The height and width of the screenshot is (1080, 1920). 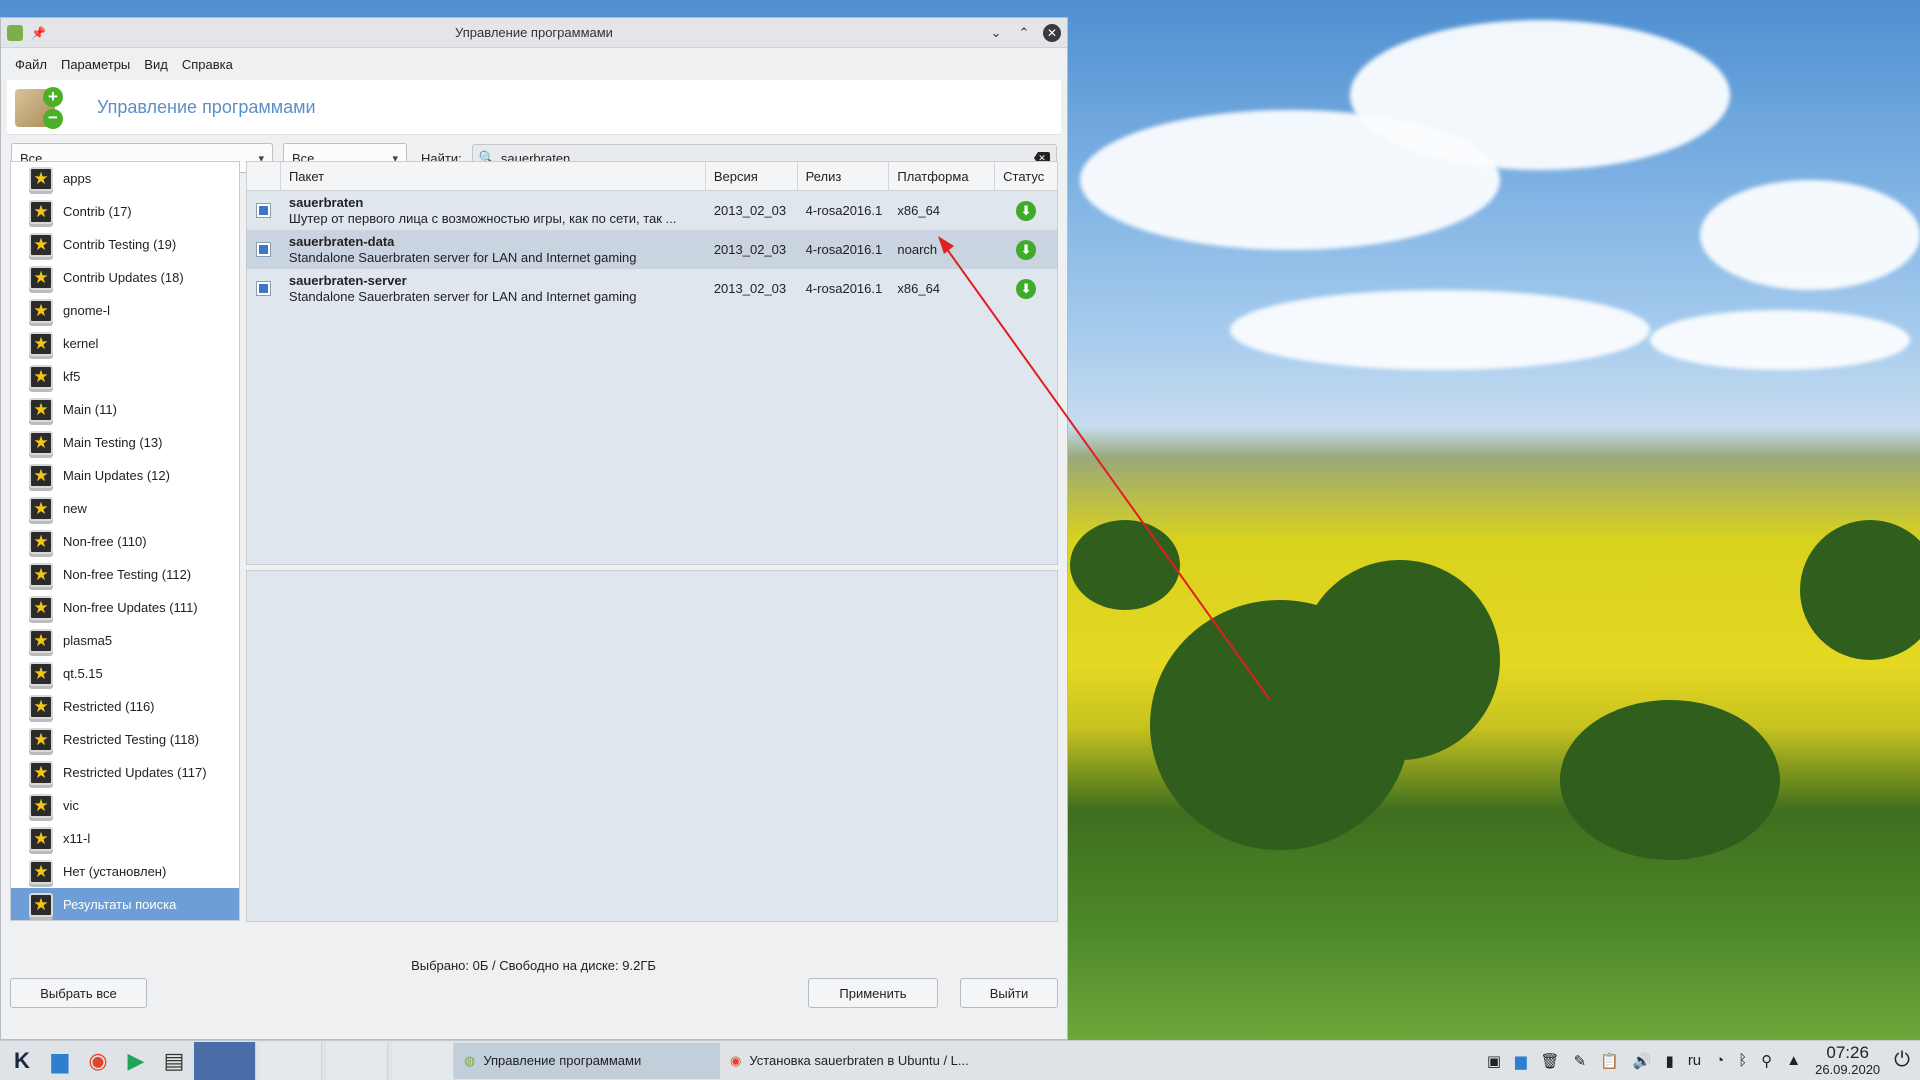 What do you see at coordinates (1024, 33) in the screenshot?
I see `maximize-icon: ⌃` at bounding box center [1024, 33].